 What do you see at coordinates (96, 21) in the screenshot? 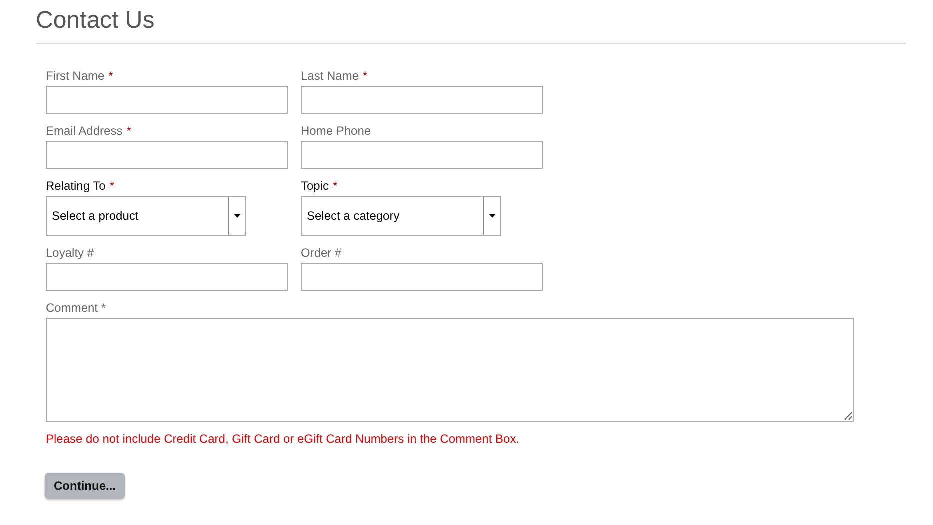
I see `page-title: Contact Us` at bounding box center [96, 21].